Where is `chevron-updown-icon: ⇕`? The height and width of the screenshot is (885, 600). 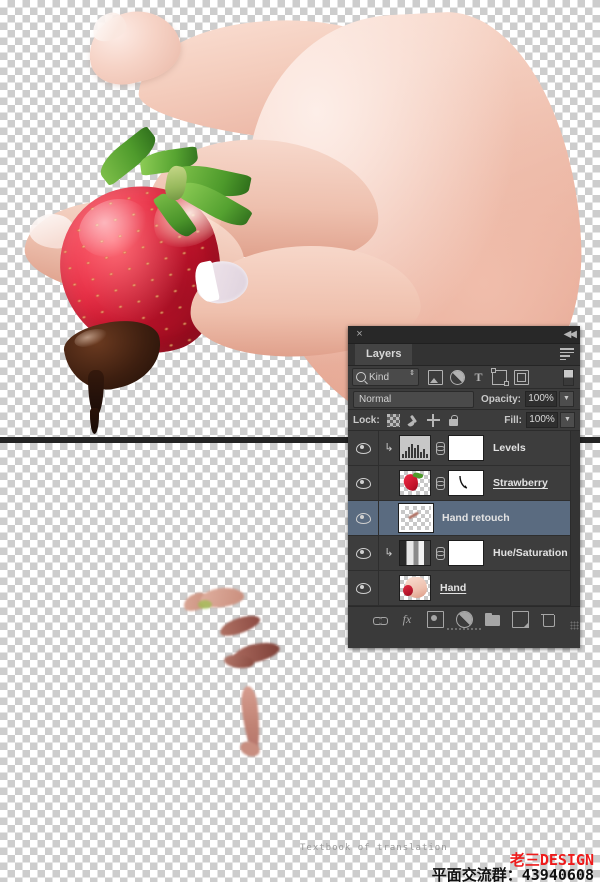
chevron-updown-icon: ⇕ is located at coordinates (412, 373).